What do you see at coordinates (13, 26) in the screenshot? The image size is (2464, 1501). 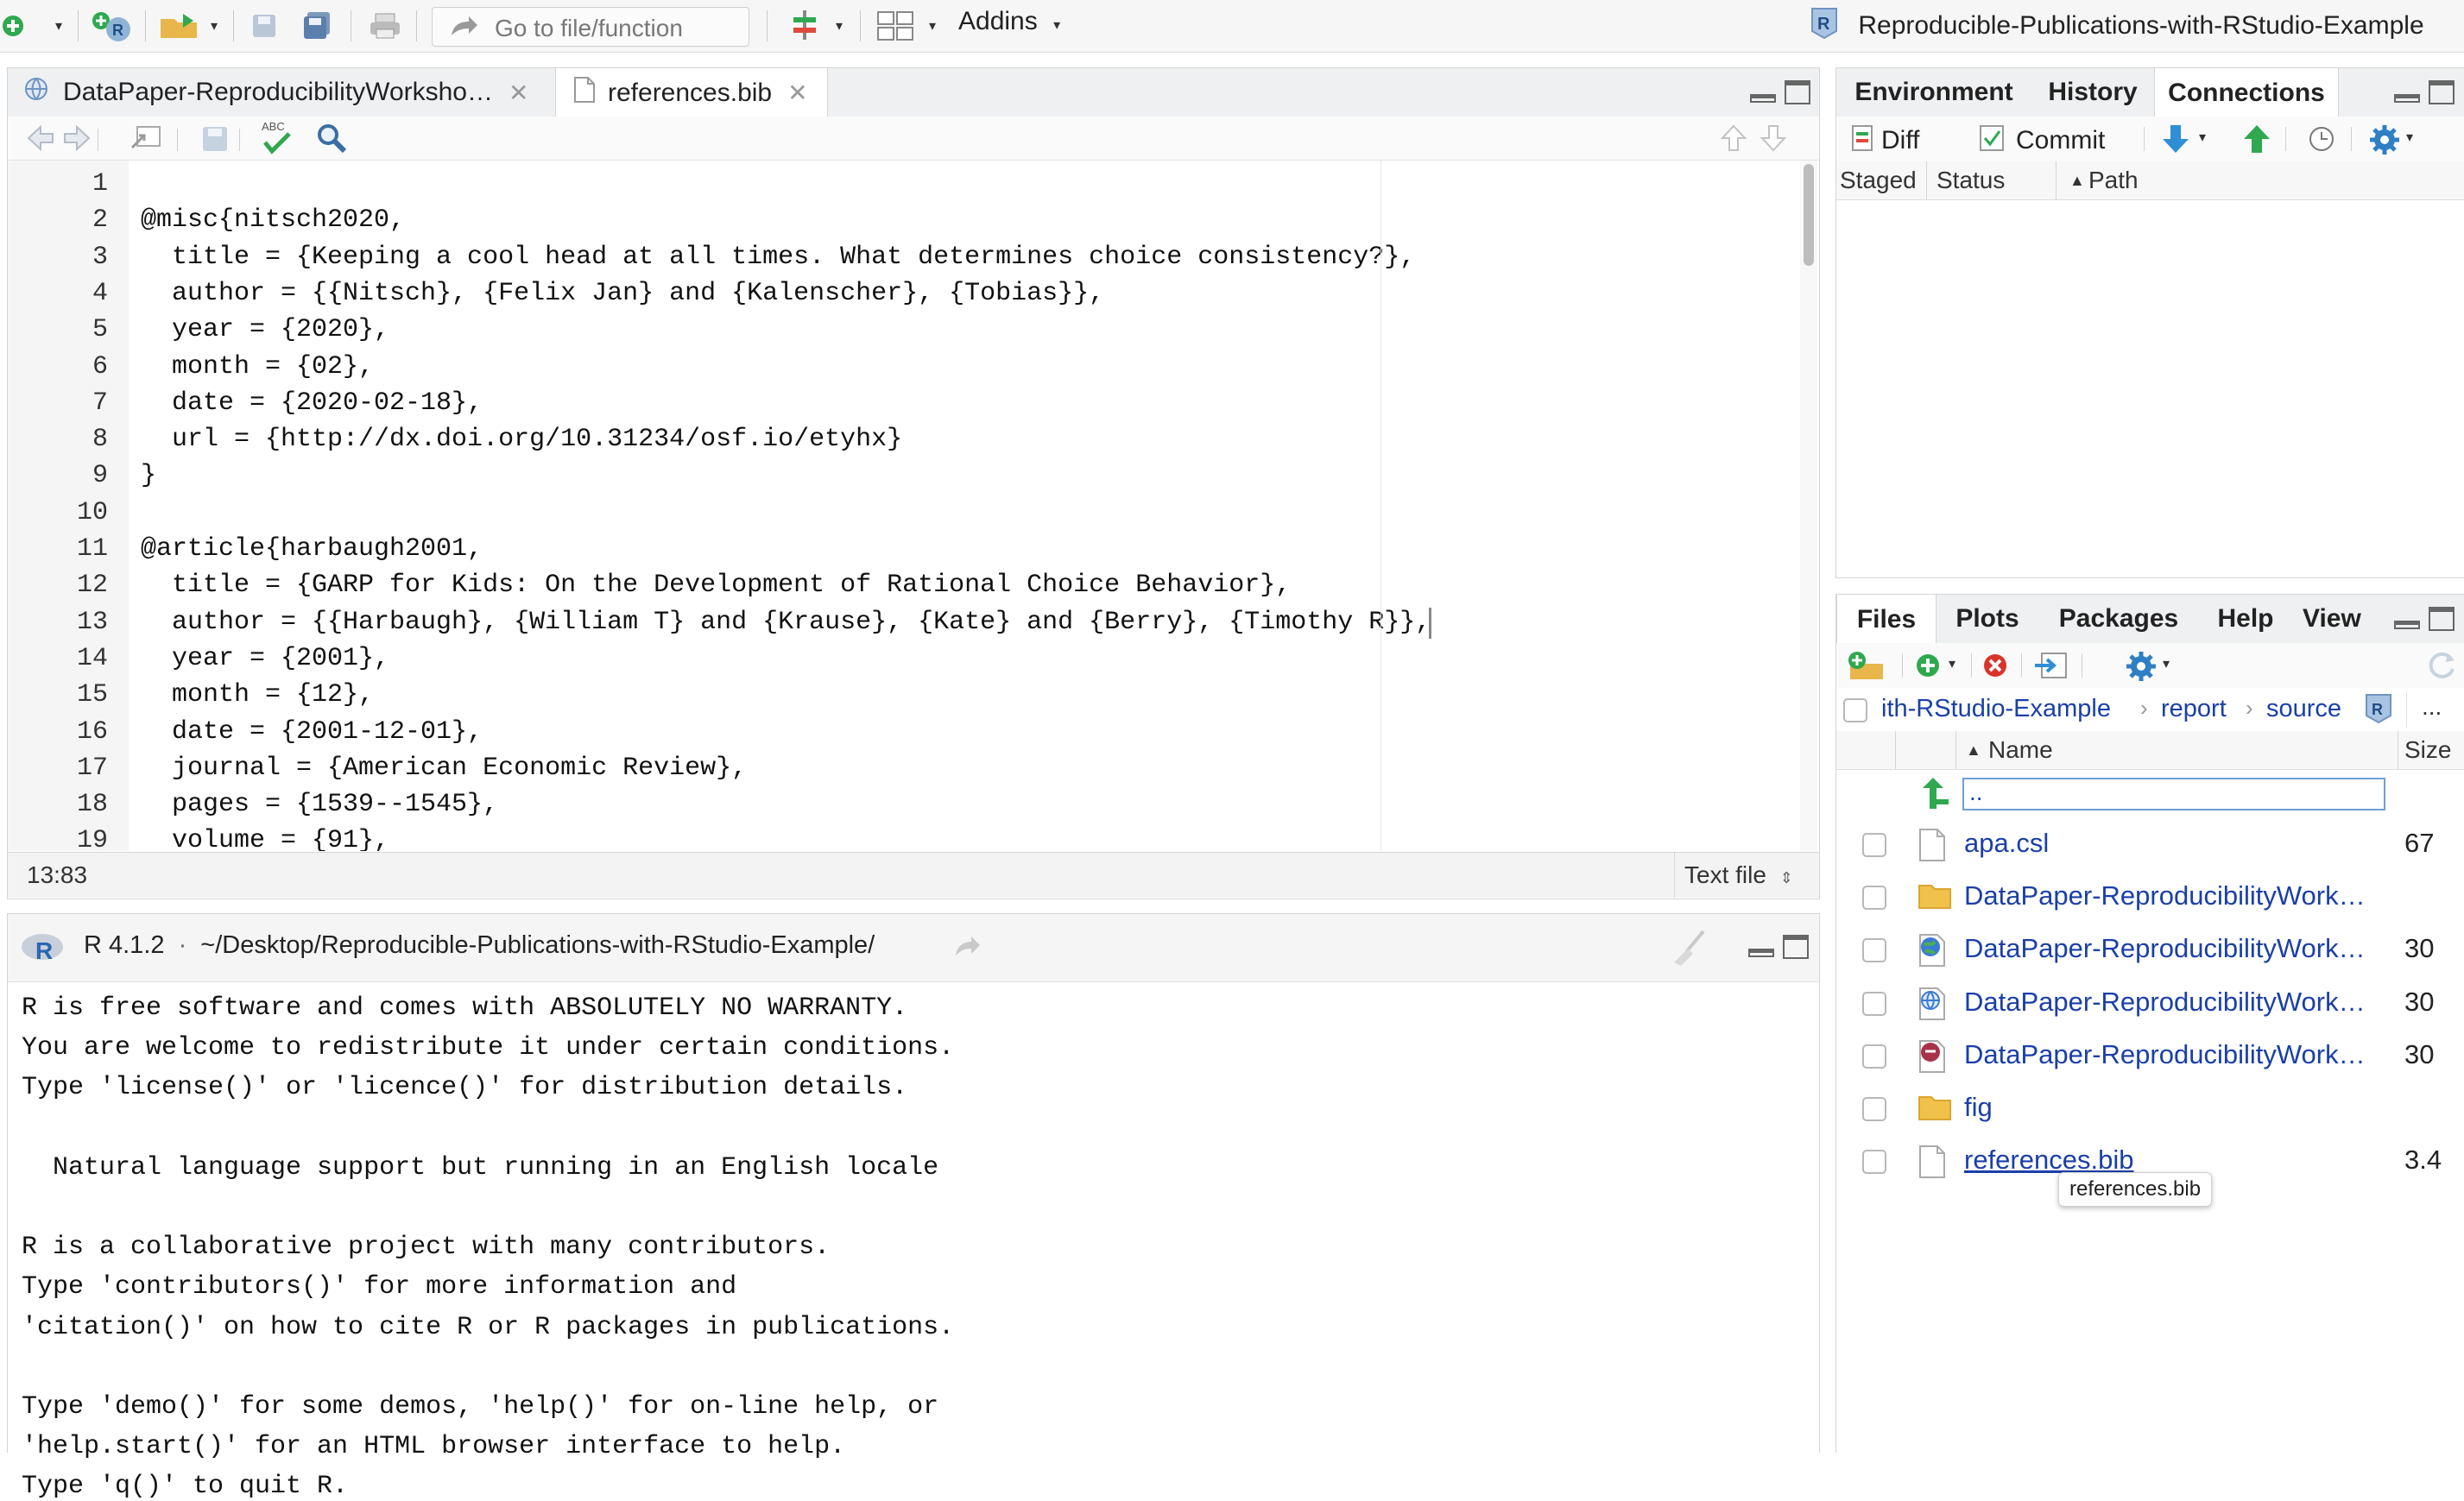 I see `new-file-icon` at bounding box center [13, 26].